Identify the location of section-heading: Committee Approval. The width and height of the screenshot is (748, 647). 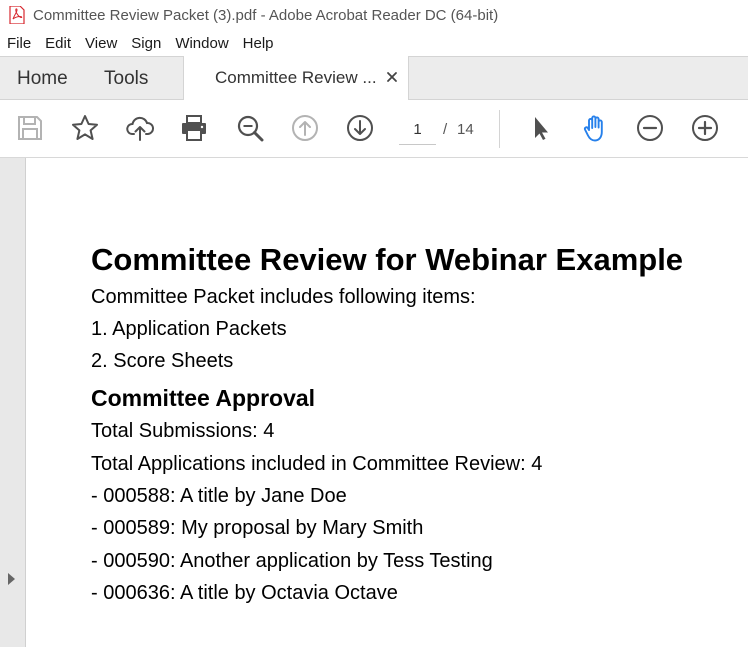
(203, 398).